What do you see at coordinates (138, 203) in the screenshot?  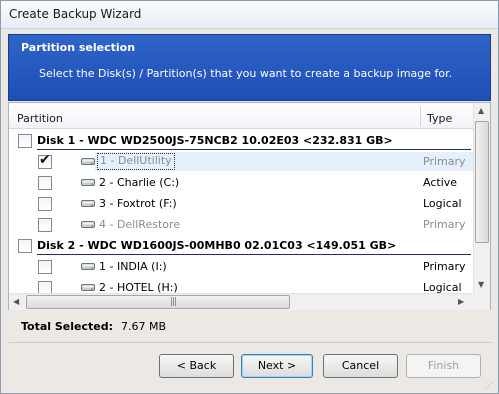 I see `partition-label: 3 - Foxtrot (F:)` at bounding box center [138, 203].